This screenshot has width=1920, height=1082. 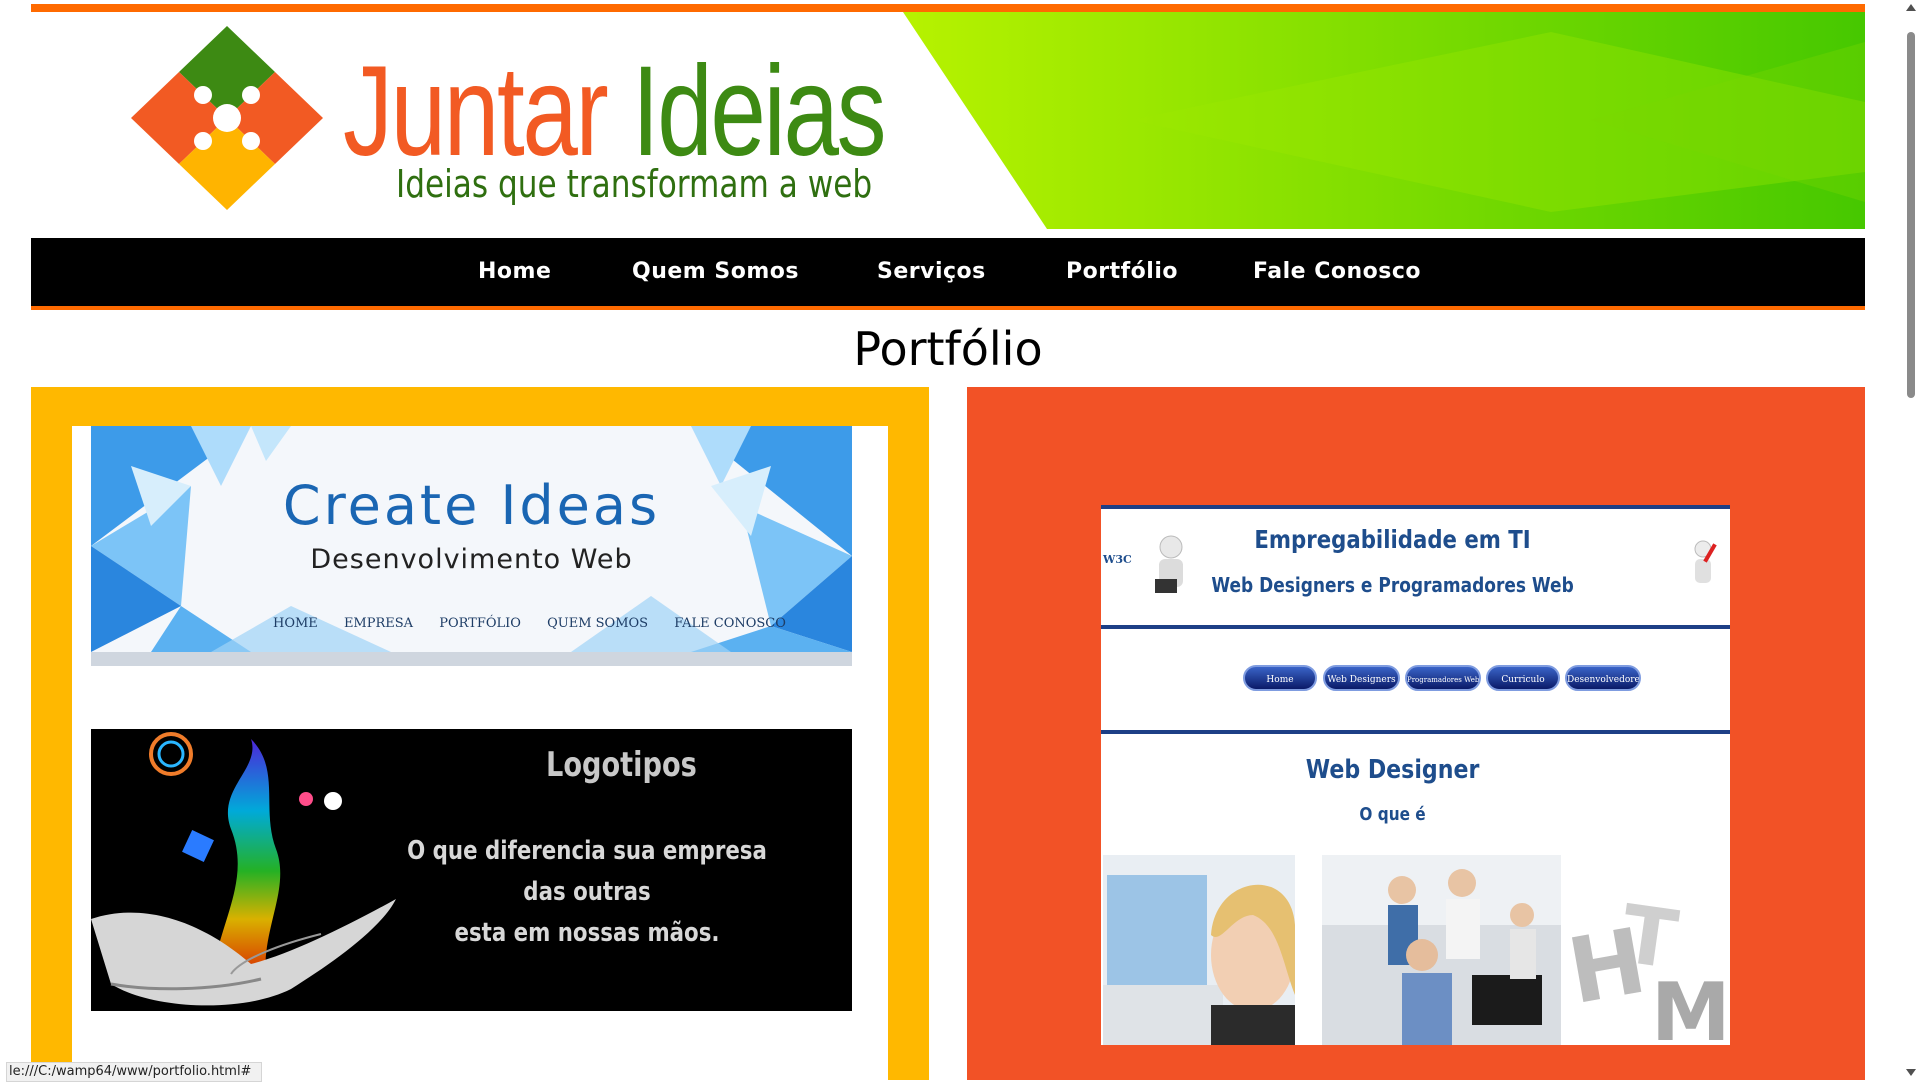 I want to click on woman-laptop-photo, so click(x=1199, y=950).